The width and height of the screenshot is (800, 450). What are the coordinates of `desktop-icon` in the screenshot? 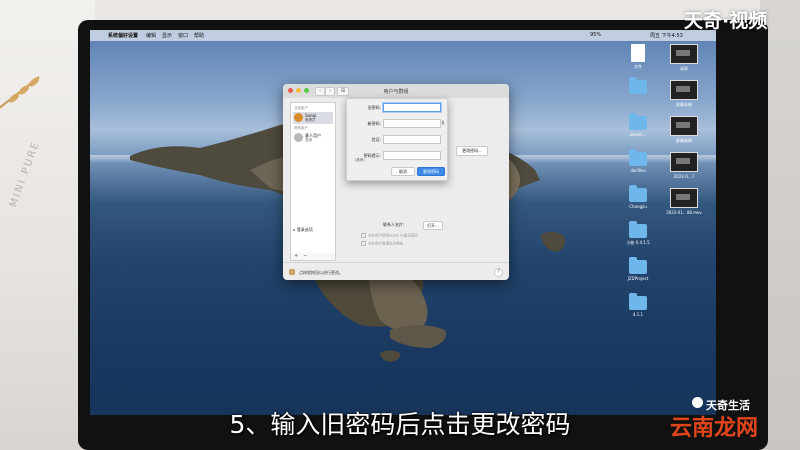 It's located at (638, 86).